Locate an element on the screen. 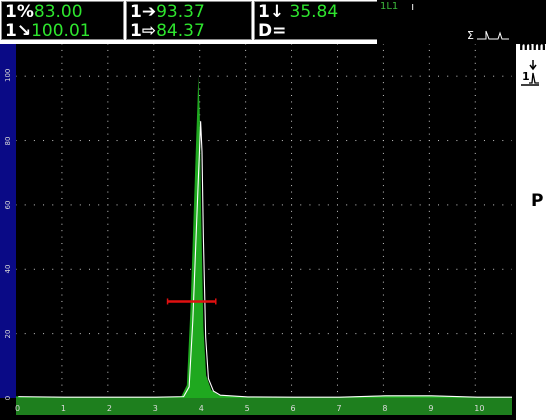 This screenshot has height=420, width=546. reduced-distance-value: 84.37 is located at coordinates (180, 31).